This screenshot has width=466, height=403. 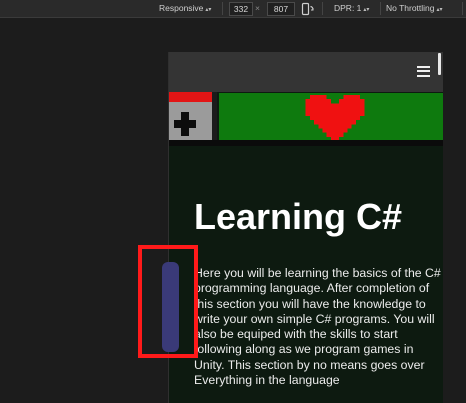 What do you see at coordinates (439, 64) in the screenshot?
I see `viewport-resize-handle` at bounding box center [439, 64].